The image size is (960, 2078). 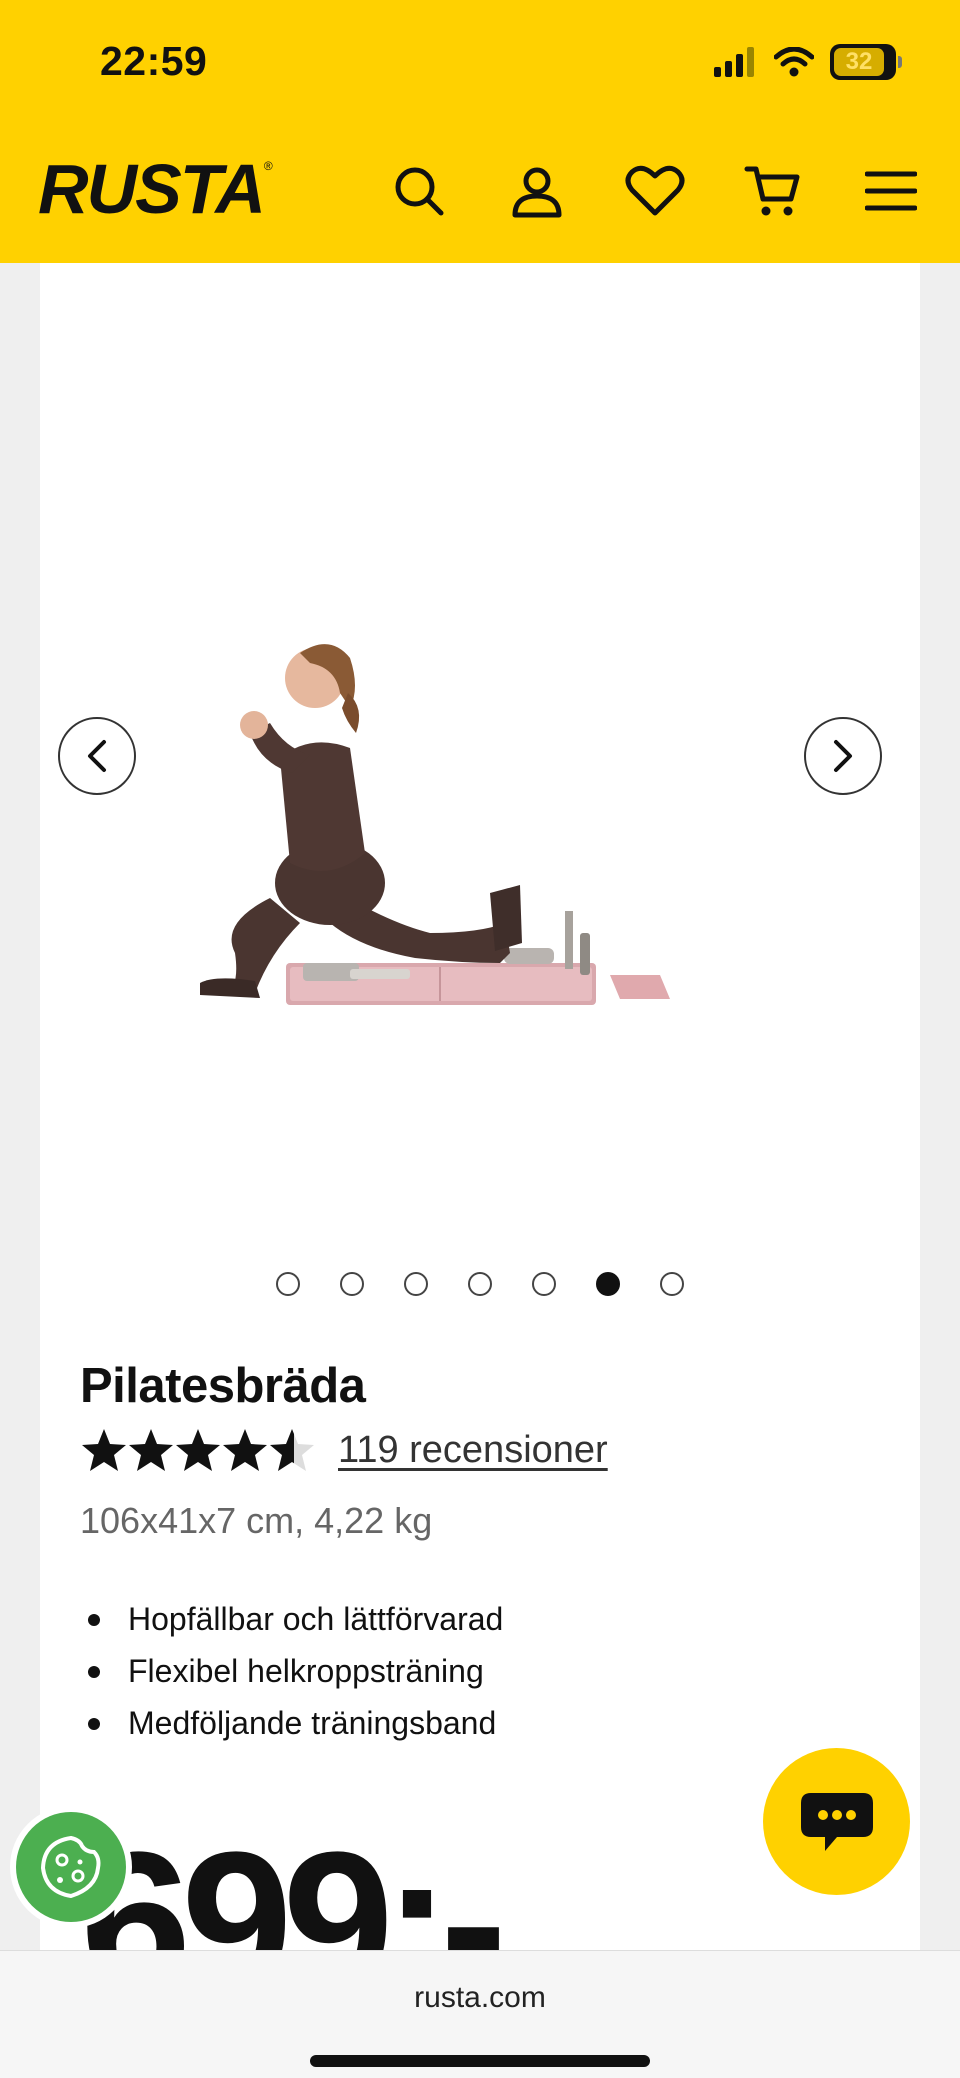 I want to click on menu-icon, so click(x=891, y=191).